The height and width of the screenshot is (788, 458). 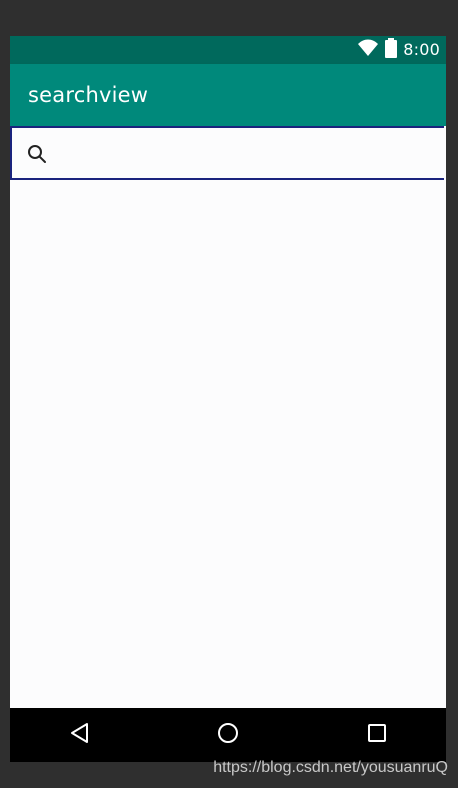 What do you see at coordinates (368, 50) in the screenshot?
I see `wifi-icon` at bounding box center [368, 50].